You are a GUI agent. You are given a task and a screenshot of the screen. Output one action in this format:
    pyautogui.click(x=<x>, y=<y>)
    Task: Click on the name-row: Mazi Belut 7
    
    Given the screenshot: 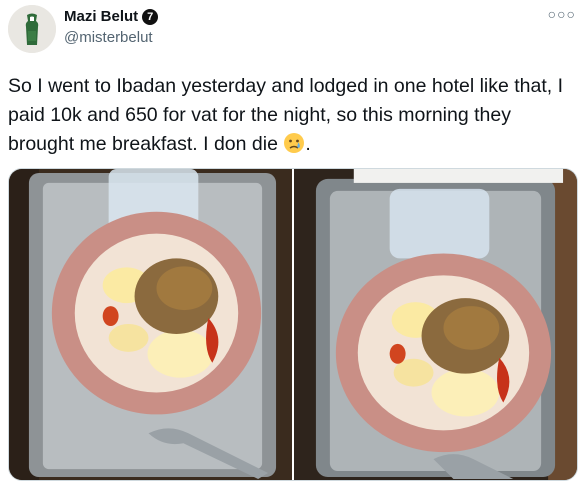 What is the action you would take?
    pyautogui.click(x=111, y=16)
    